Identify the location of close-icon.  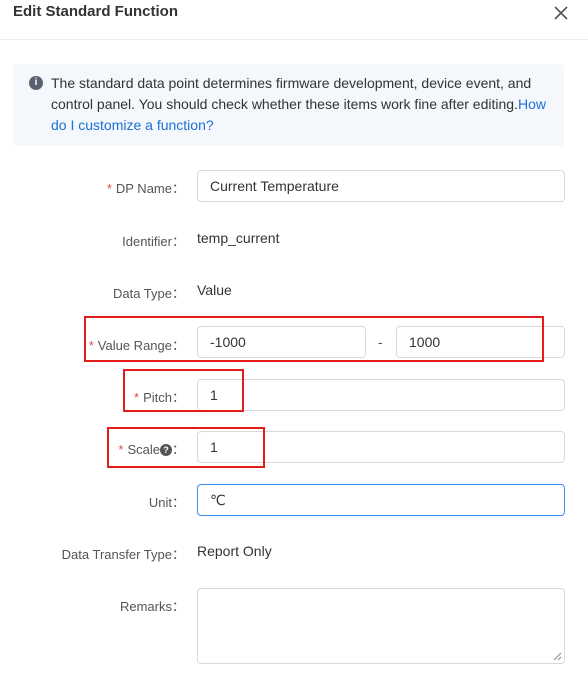
(561, 13).